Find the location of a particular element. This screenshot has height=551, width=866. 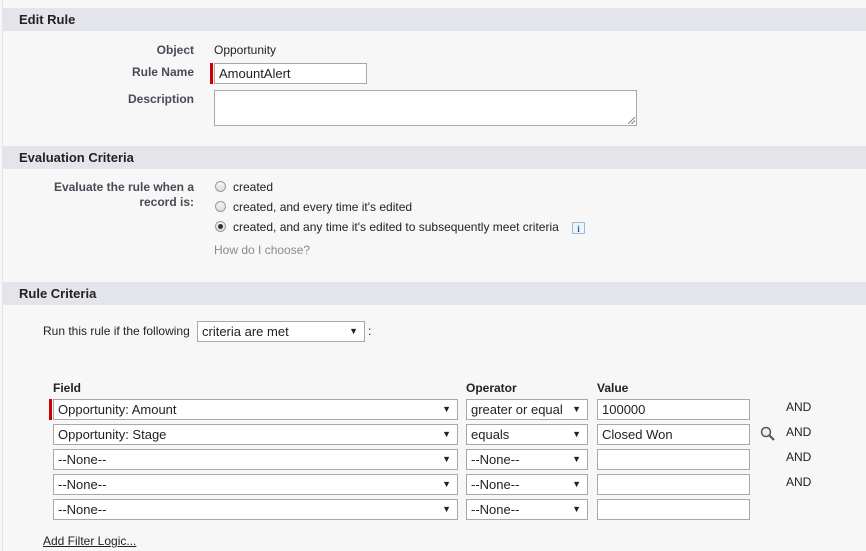

evaluation-criteria-heading: Evaluation Criteria is located at coordinates (76, 157).